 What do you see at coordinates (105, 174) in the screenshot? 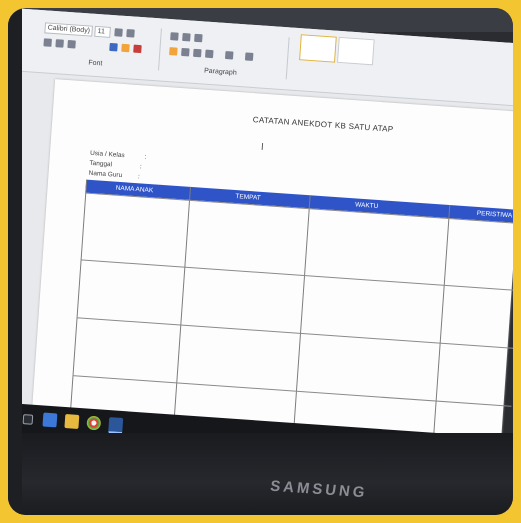
I see `field-label: Nama Guru` at bounding box center [105, 174].